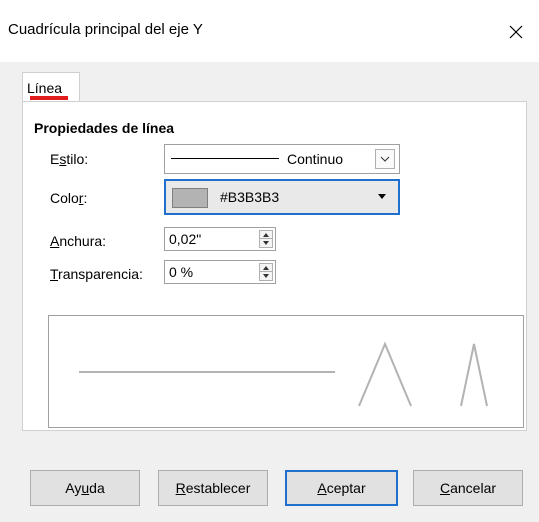 The height and width of the screenshot is (522, 539). What do you see at coordinates (282, 197) in the screenshot?
I see `color-dropdown: #B3B3B3` at bounding box center [282, 197].